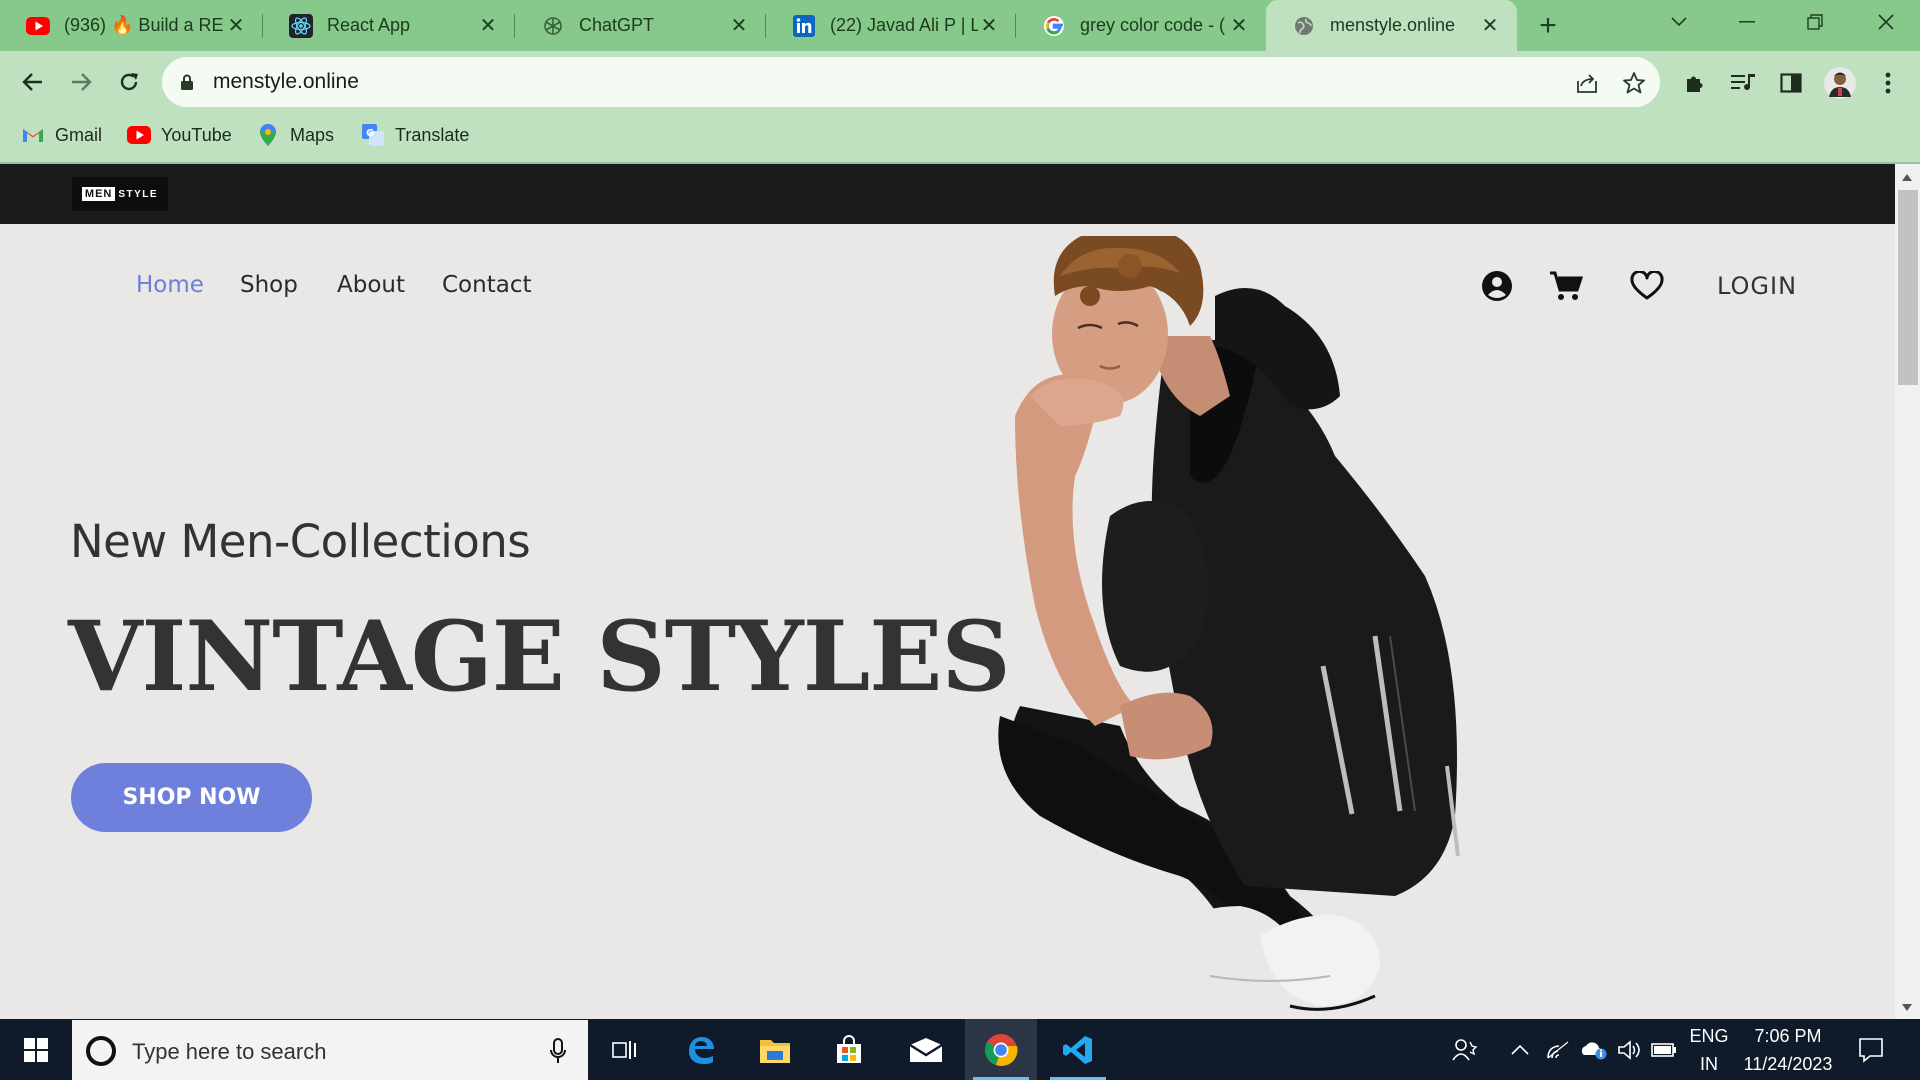 This screenshot has width=1920, height=1080. I want to click on share-icon, so click(1587, 83).